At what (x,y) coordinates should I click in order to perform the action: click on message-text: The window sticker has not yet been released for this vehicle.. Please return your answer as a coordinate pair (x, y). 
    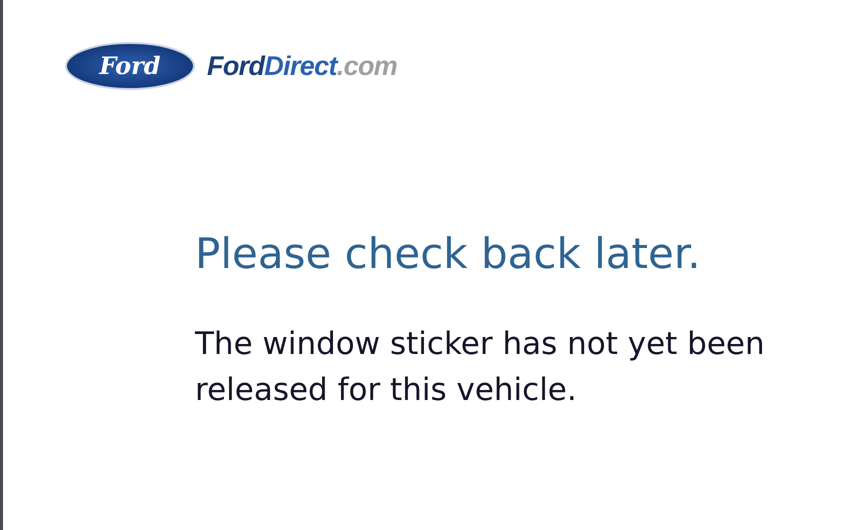
    Looking at the image, I should click on (480, 367).